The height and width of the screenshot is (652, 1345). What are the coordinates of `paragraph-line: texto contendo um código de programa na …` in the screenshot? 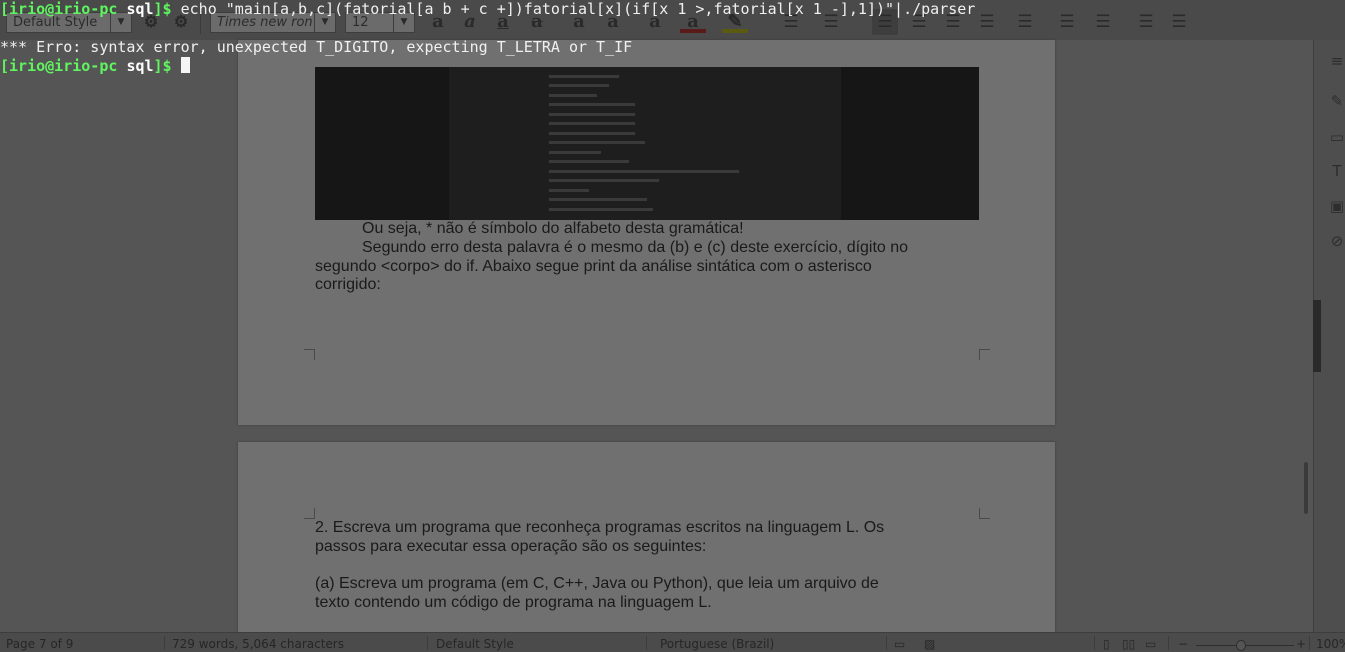 It's located at (513, 602).